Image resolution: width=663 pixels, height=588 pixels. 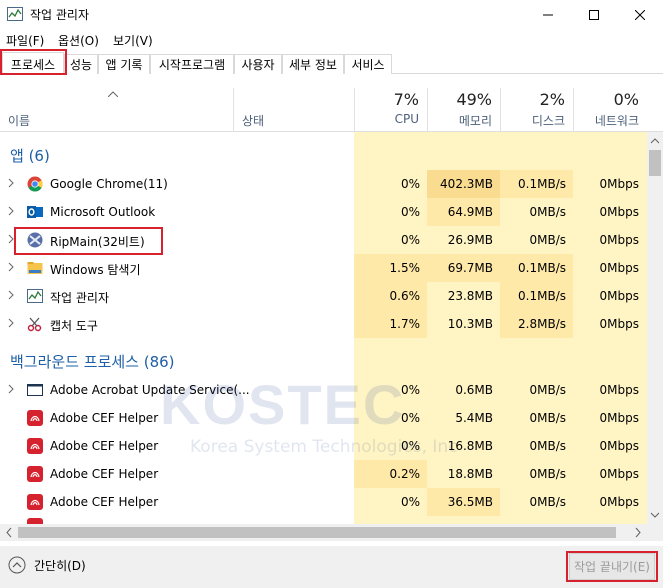 What do you see at coordinates (323, 296) in the screenshot?
I see `table-row: 작업 관리자 0.6% 23.8MB 0.1MB/s 0Mbps` at bounding box center [323, 296].